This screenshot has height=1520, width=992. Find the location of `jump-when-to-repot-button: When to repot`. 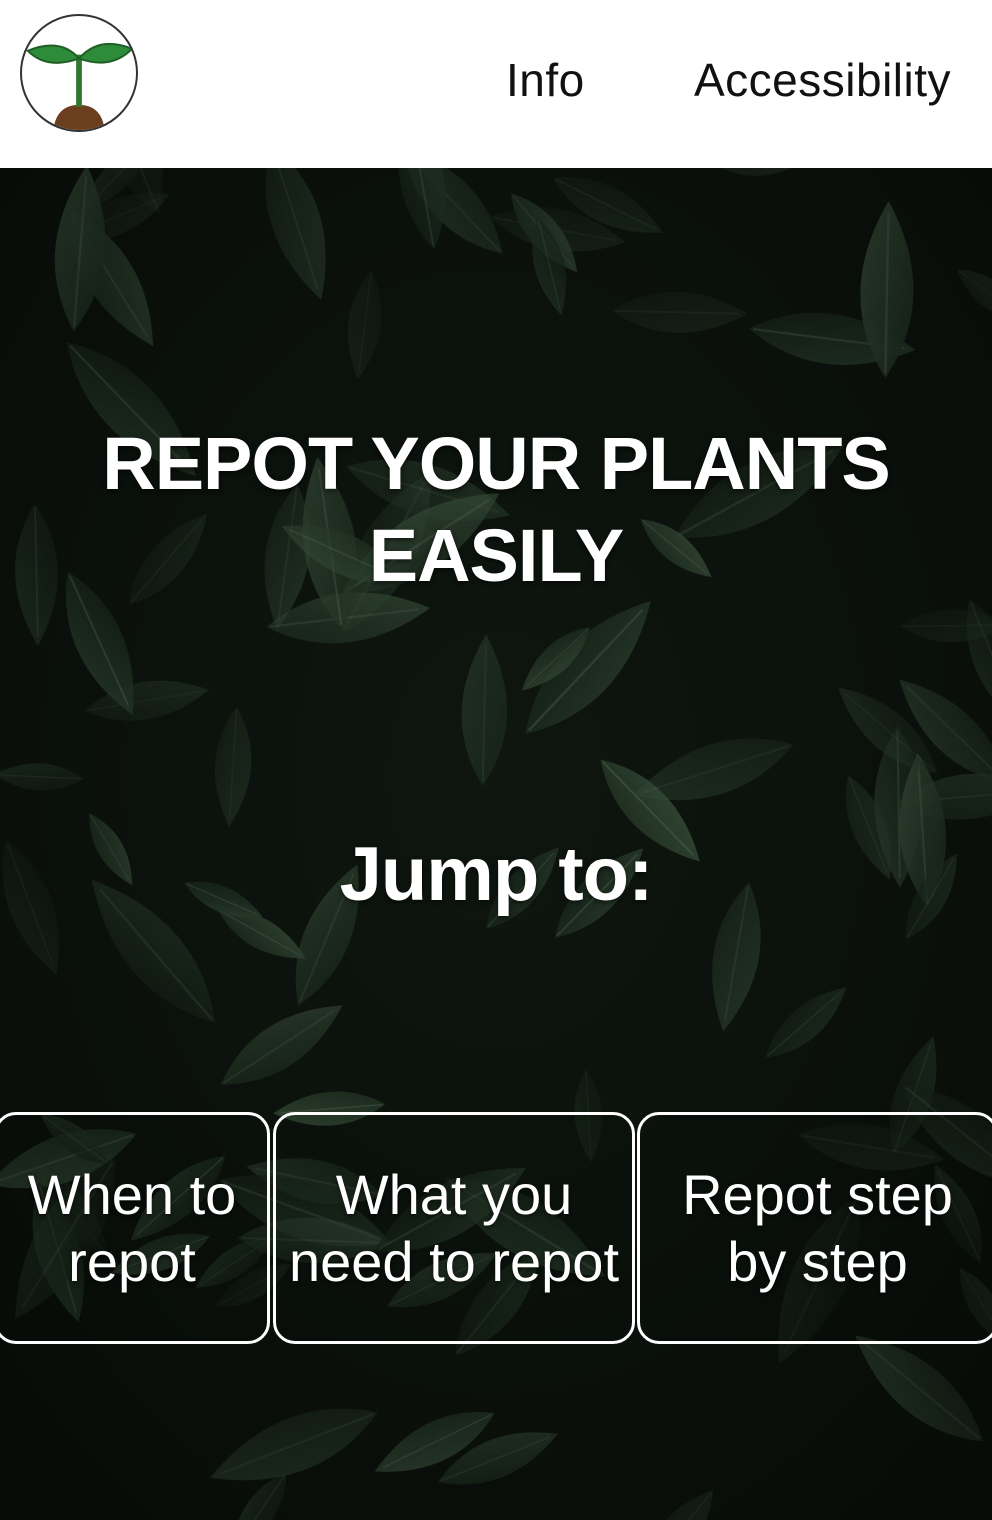

jump-when-to-repot-button: When to repot is located at coordinates (135, 1228).